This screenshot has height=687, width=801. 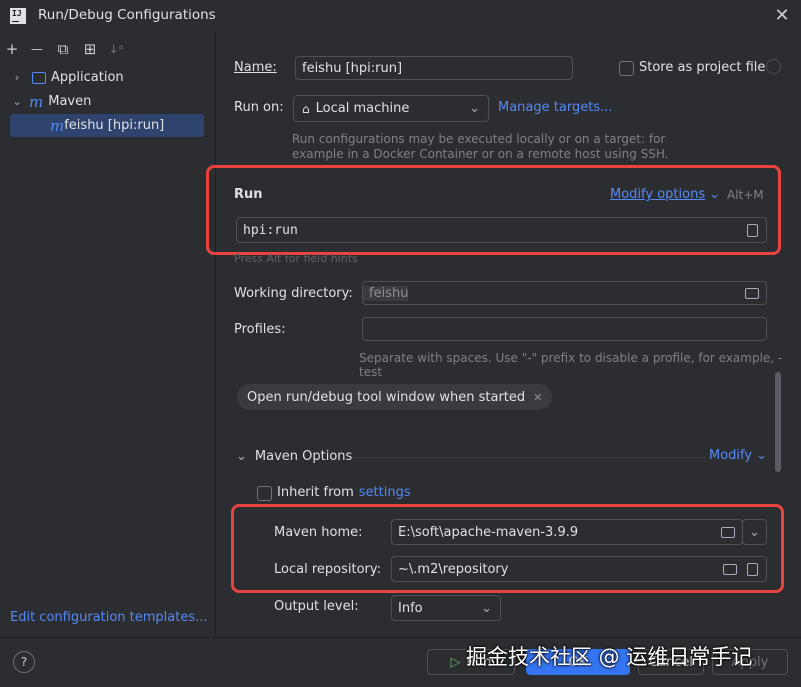 What do you see at coordinates (501, 230) in the screenshot?
I see `command-line-field: hpi:run` at bounding box center [501, 230].